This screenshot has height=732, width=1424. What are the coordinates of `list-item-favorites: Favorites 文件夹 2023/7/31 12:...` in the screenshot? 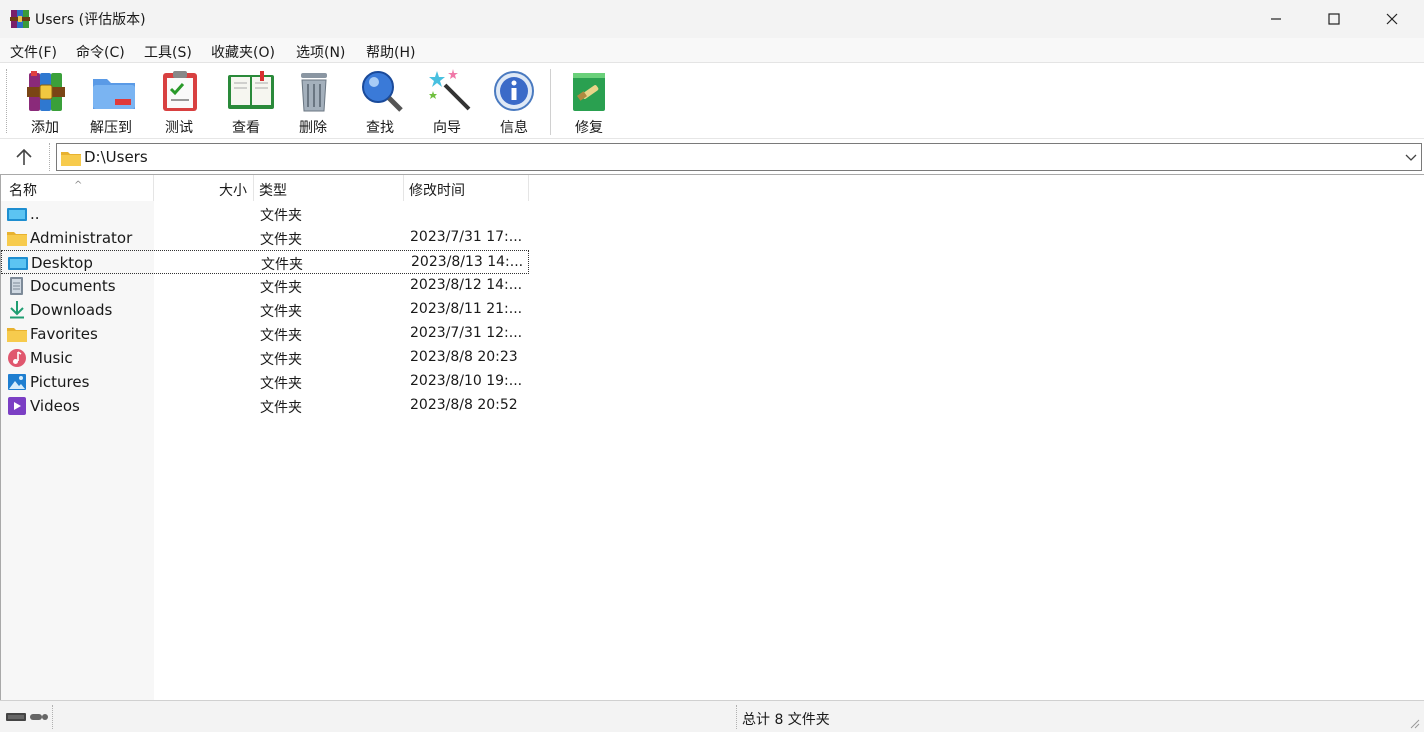 It's located at (265, 334).